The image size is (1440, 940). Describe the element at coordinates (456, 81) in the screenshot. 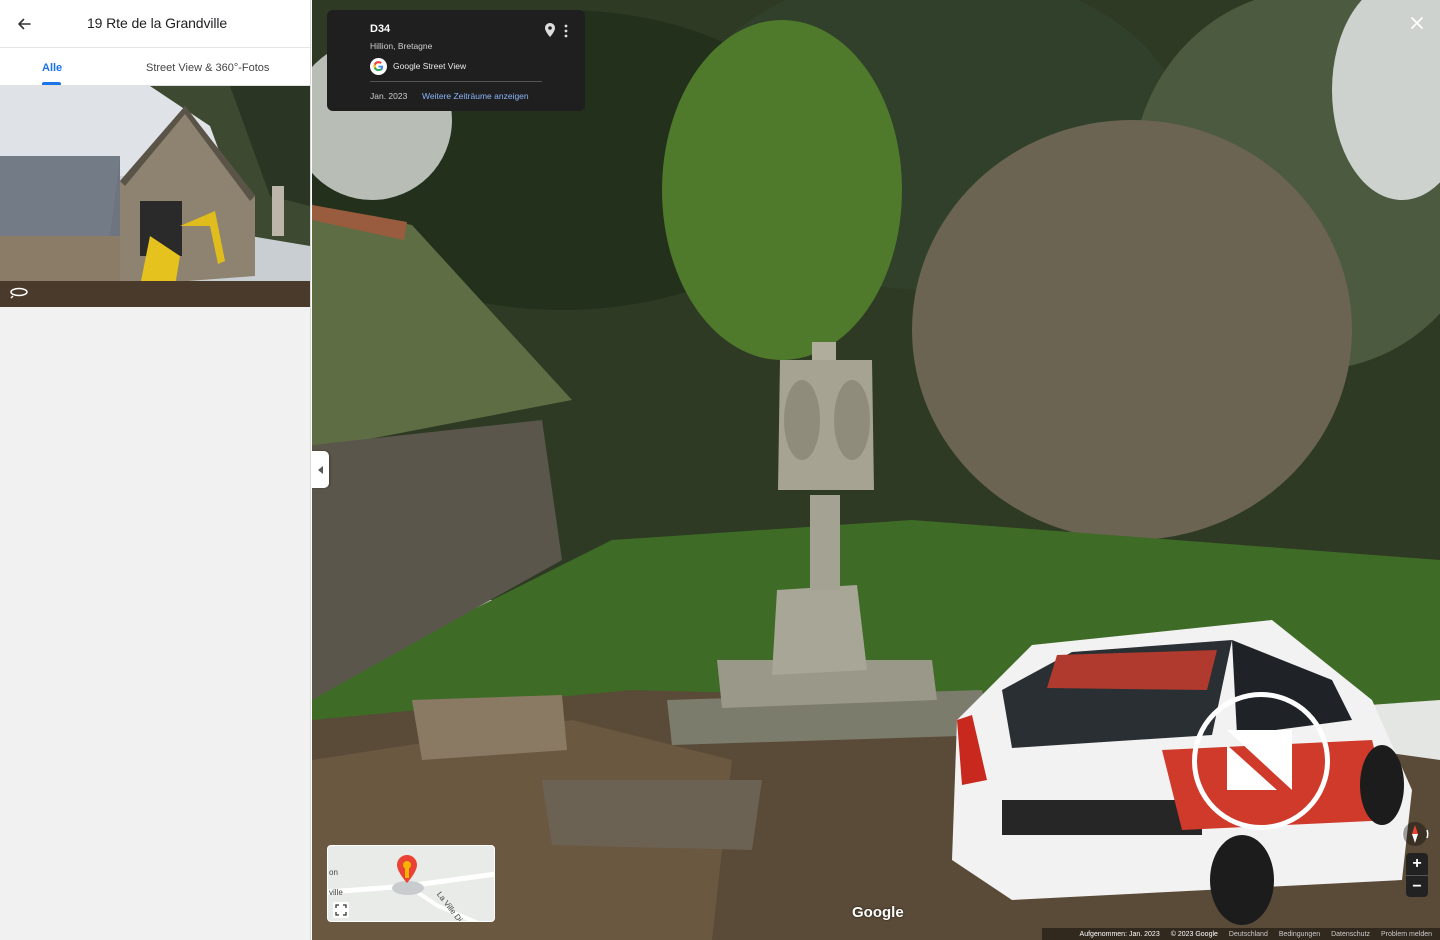

I see `card-divider` at that location.